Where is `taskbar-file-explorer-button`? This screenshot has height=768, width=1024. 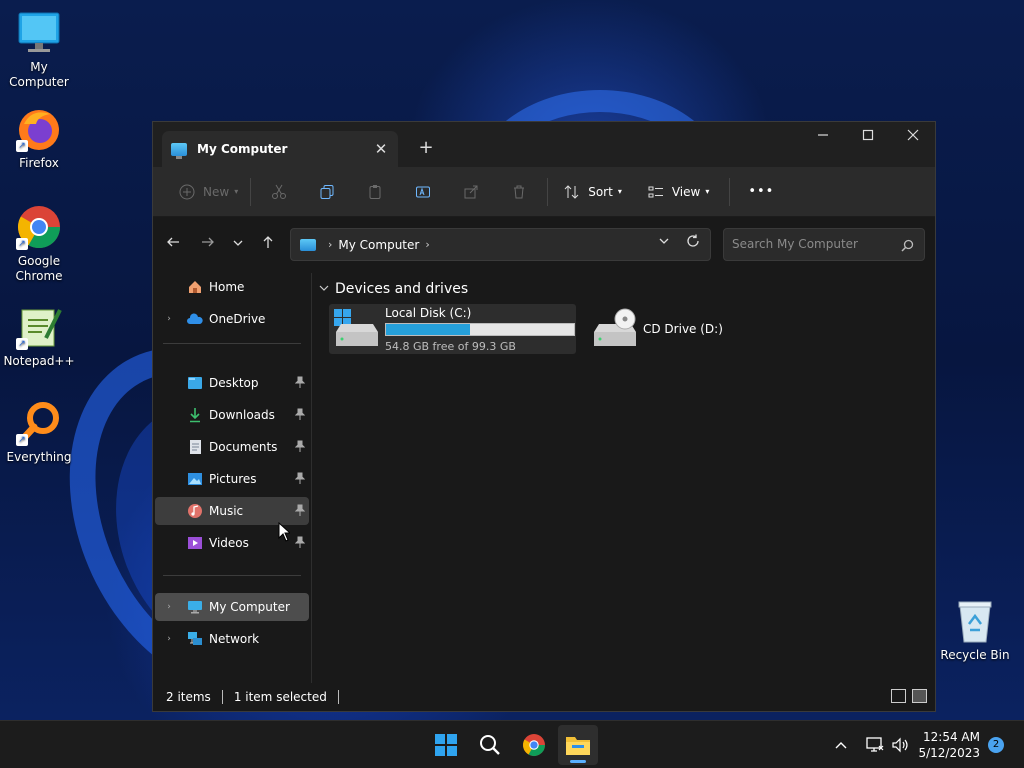
taskbar-file-explorer-button is located at coordinates (578, 745).